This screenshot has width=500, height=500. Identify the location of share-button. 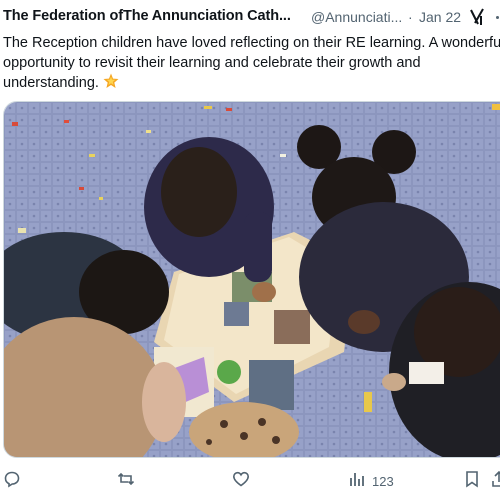
(495, 481).